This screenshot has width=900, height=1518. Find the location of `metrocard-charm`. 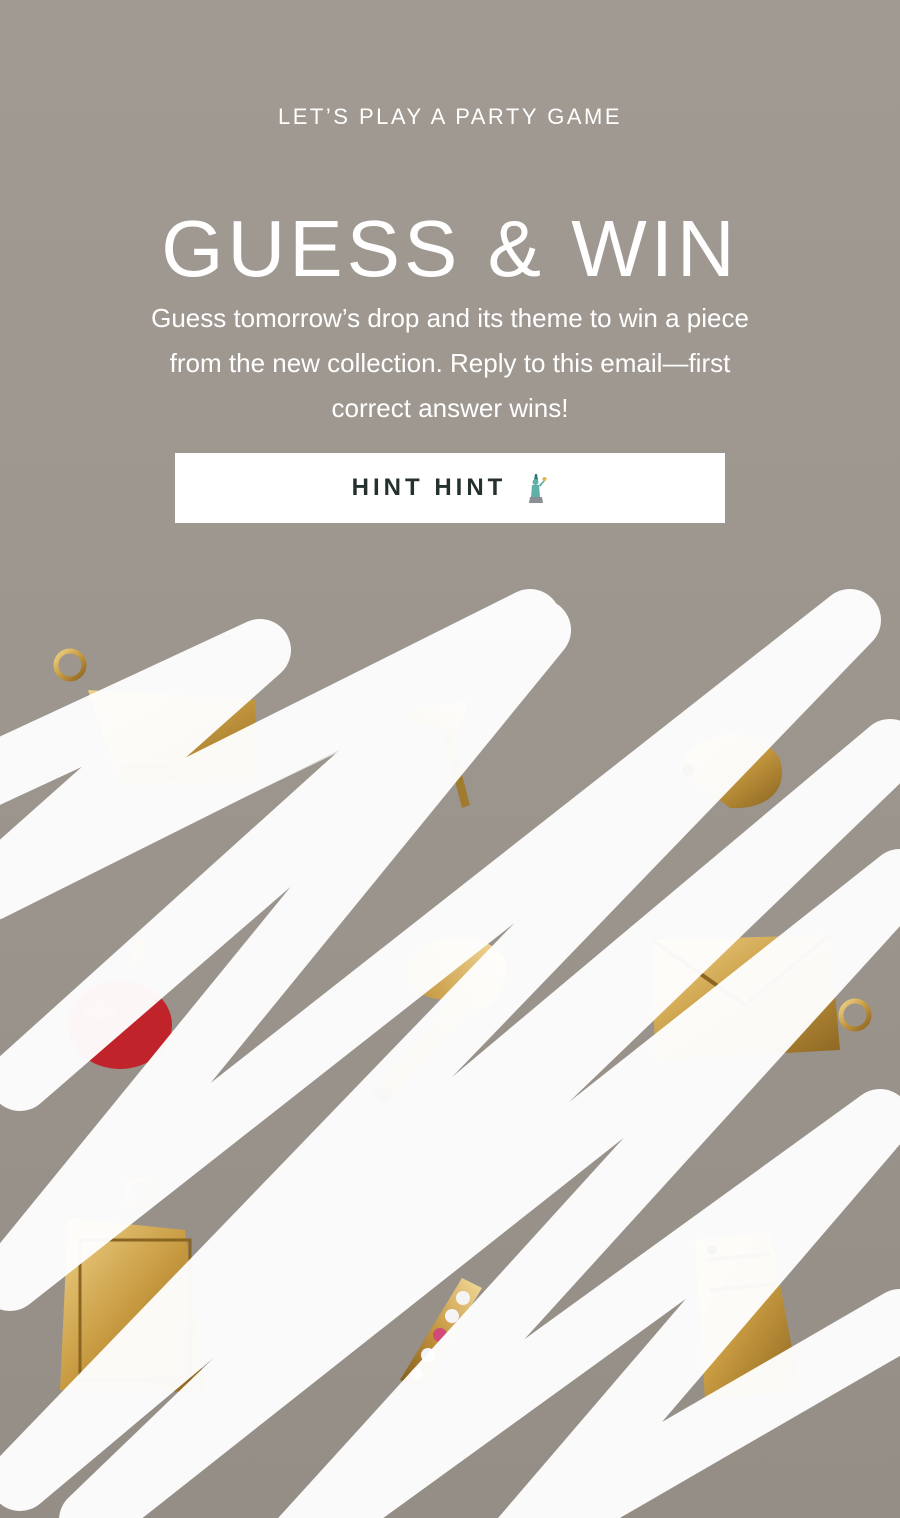

metrocard-charm is located at coordinates (155, 717).